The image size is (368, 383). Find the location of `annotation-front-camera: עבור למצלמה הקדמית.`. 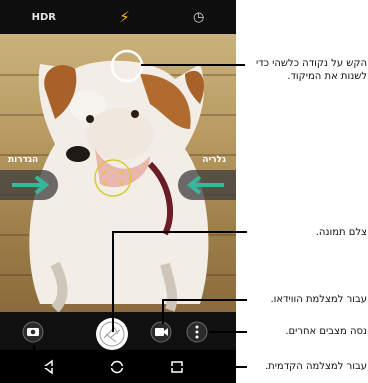

annotation-front-camera: עבור למצלמה הקדמית. is located at coordinates (315, 366).